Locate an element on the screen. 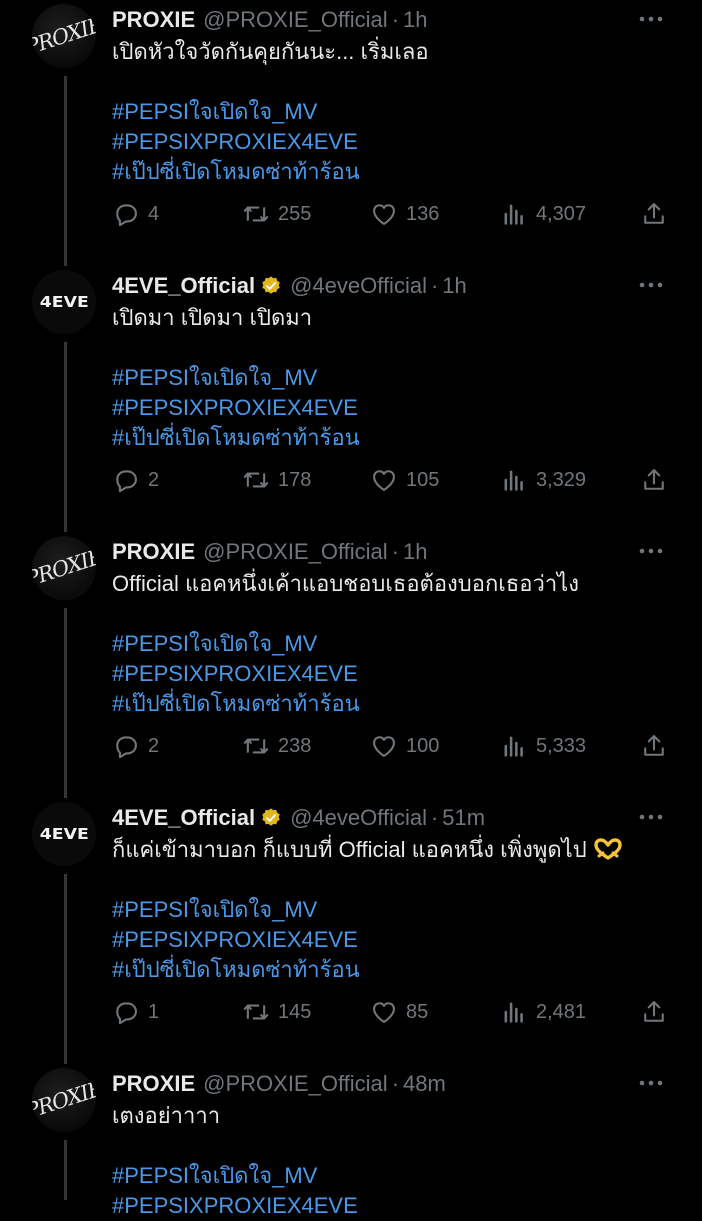 The image size is (702, 1221). action-bar: 2 238 100 5,333 is located at coordinates (392, 746).